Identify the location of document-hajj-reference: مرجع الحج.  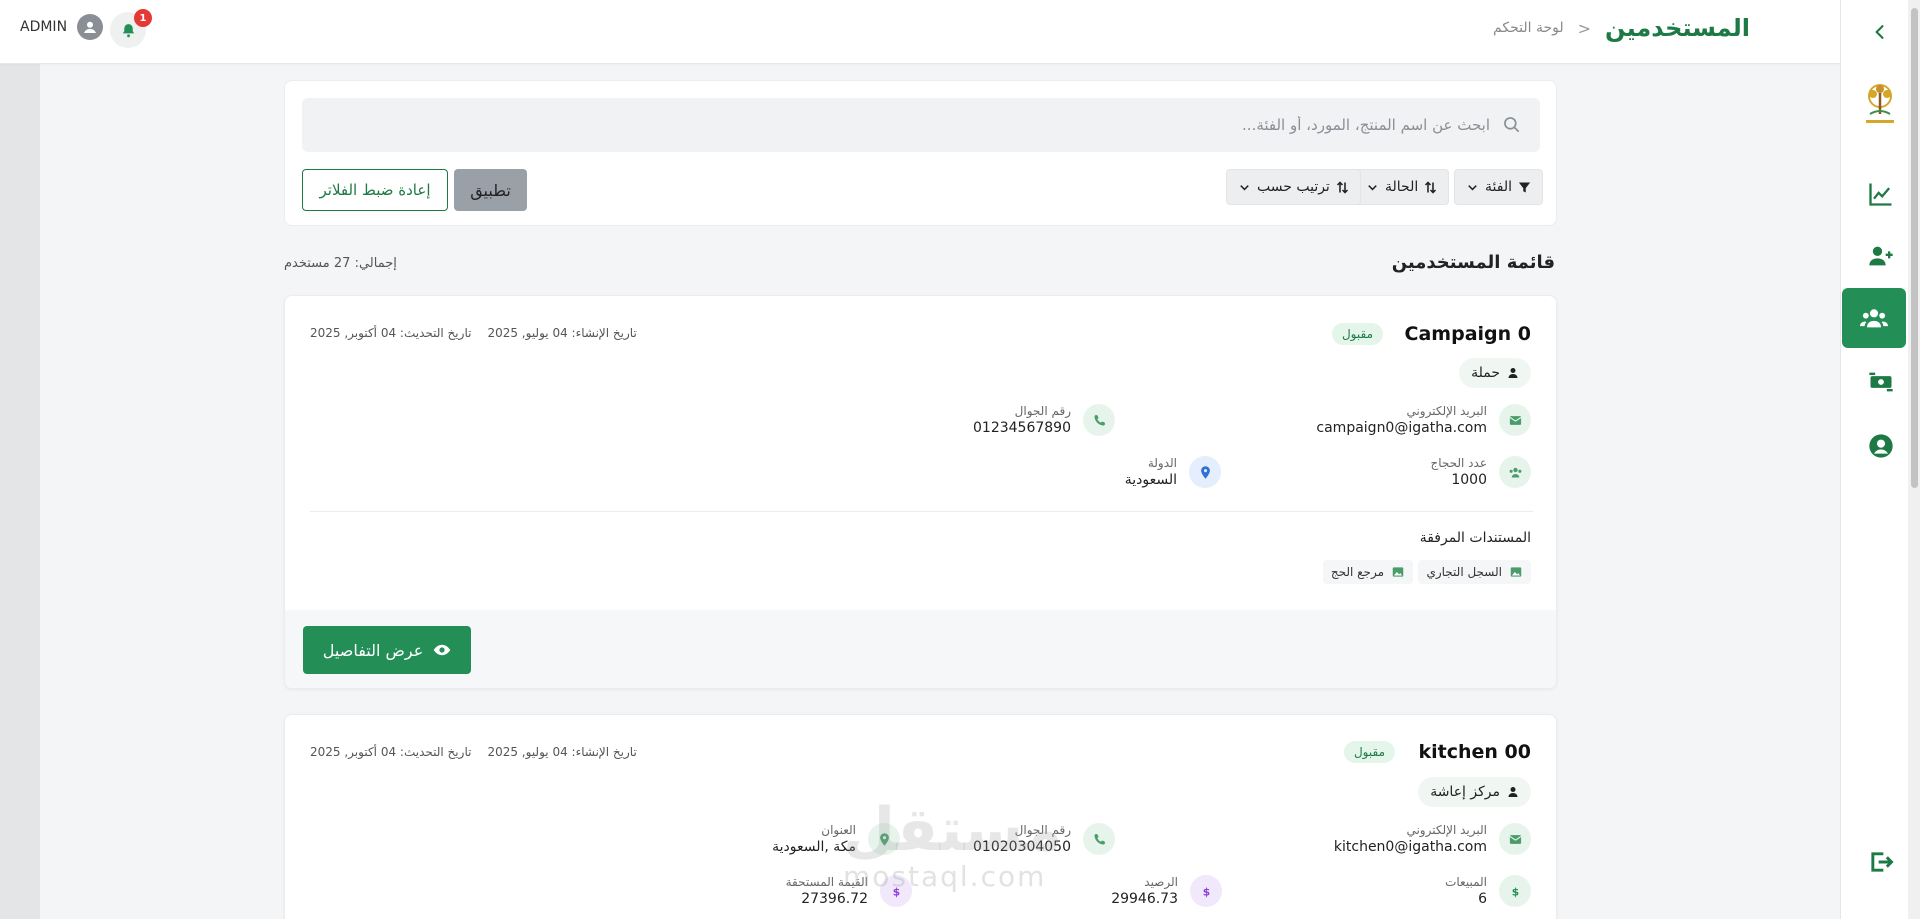
(1367, 572).